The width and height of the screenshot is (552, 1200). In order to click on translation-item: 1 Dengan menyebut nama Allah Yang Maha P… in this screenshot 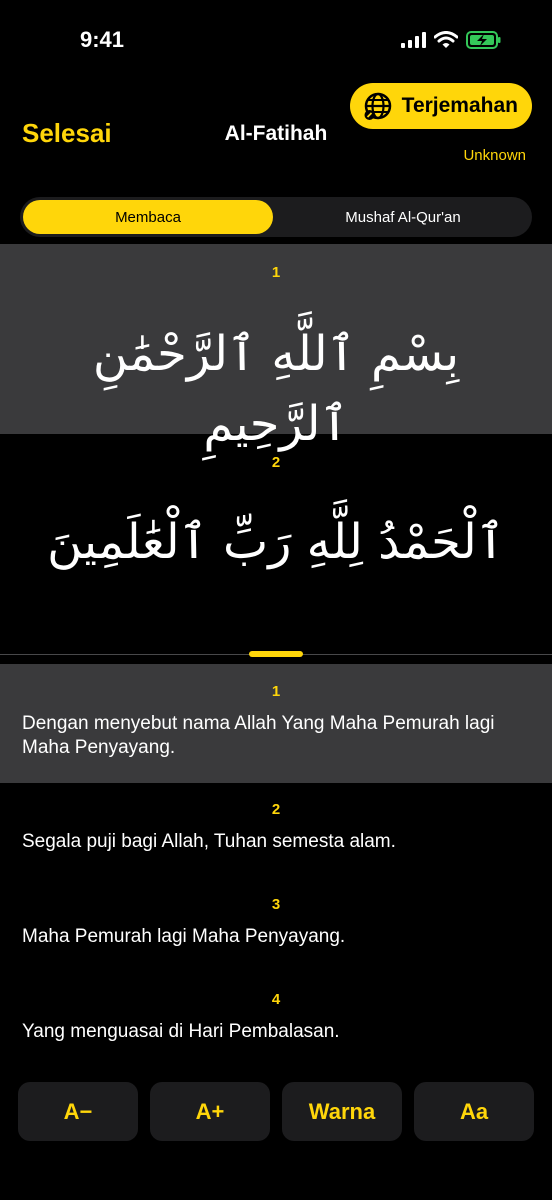, I will do `click(276, 723)`.